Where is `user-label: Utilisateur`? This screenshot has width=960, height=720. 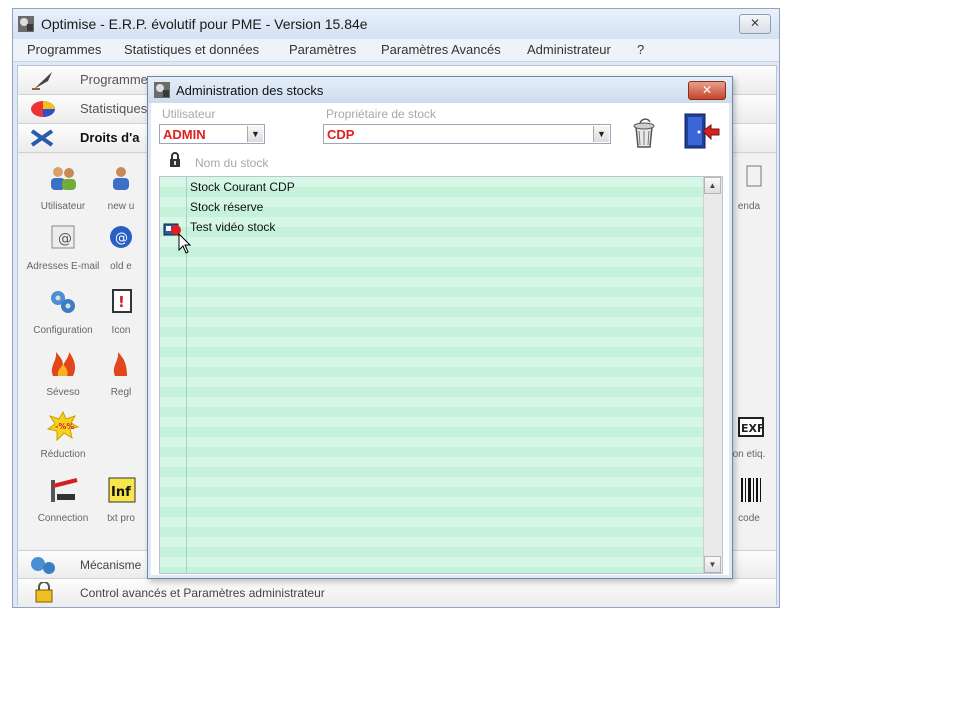
user-label: Utilisateur is located at coordinates (189, 114).